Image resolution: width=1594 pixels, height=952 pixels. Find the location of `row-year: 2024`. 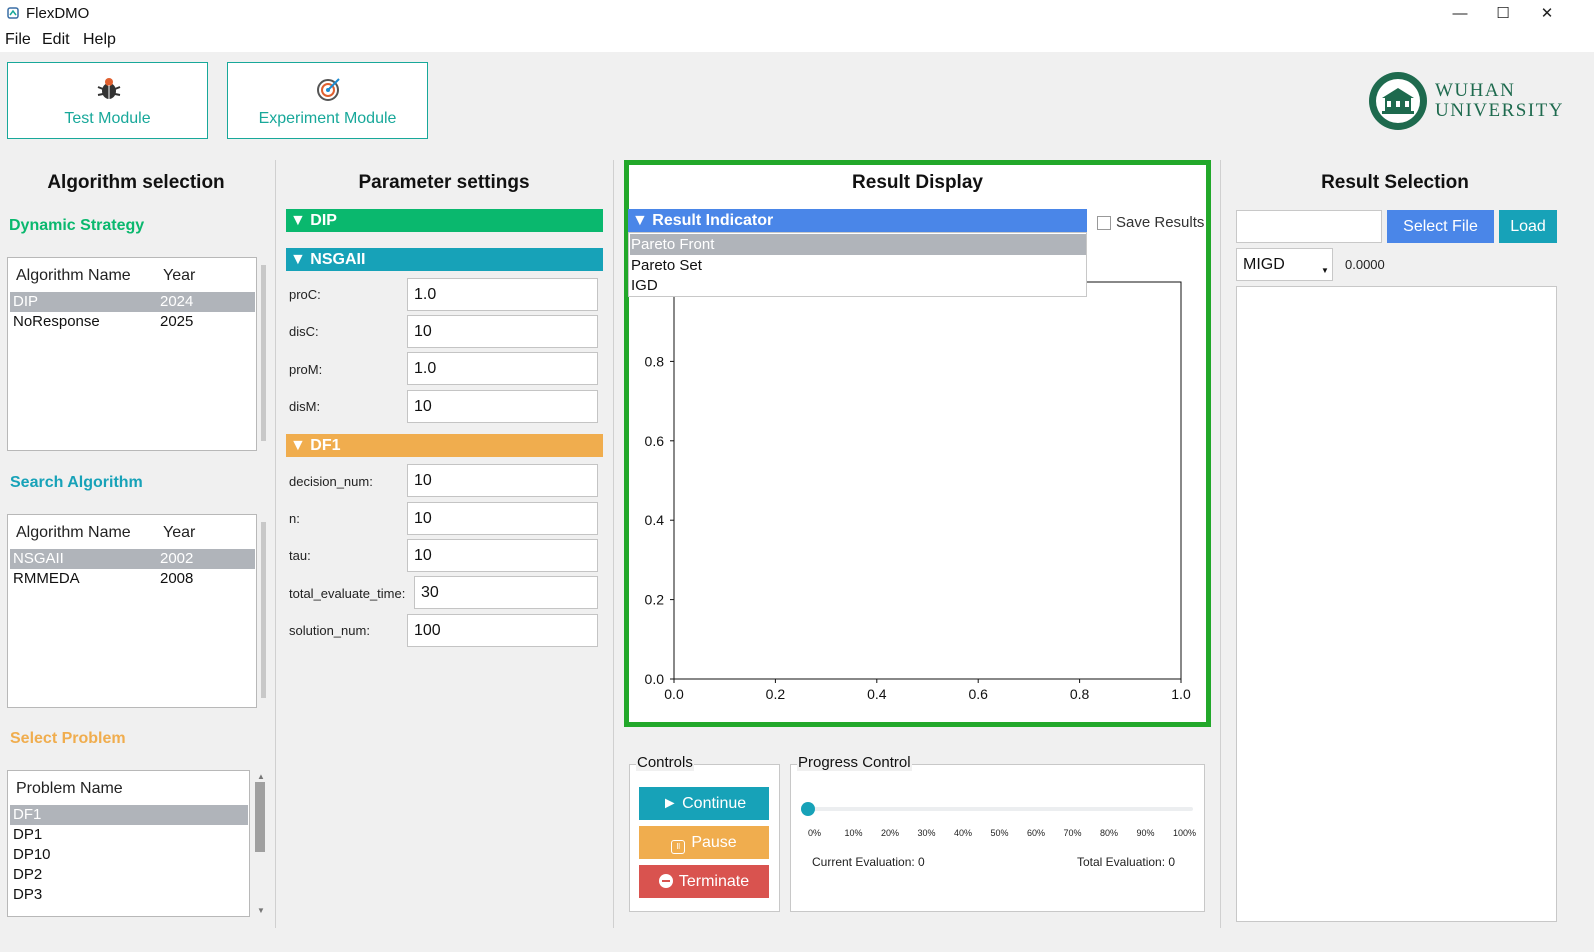

row-year: 2024 is located at coordinates (177, 301).